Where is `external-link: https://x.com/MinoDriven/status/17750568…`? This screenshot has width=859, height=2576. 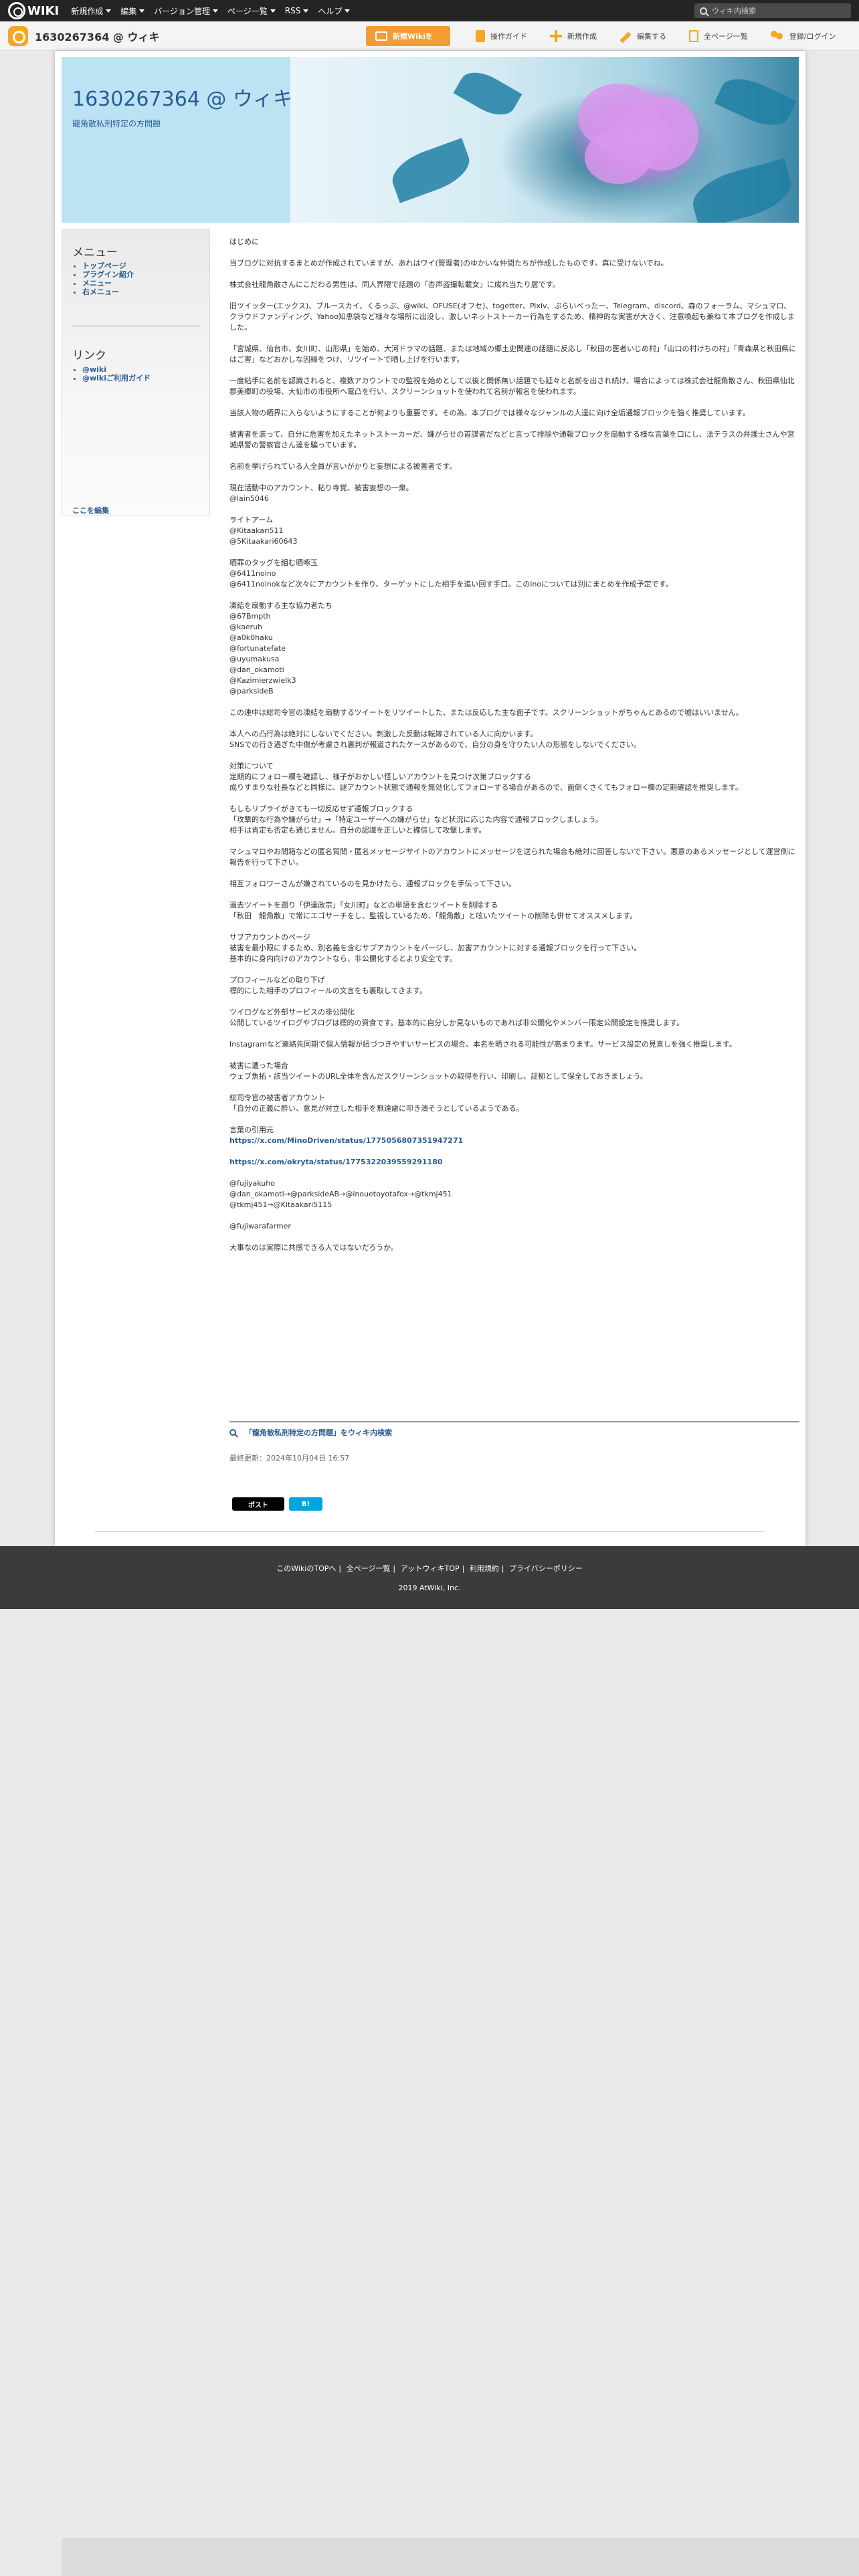 external-link: https://x.com/MinoDriven/status/17750568… is located at coordinates (346, 1140).